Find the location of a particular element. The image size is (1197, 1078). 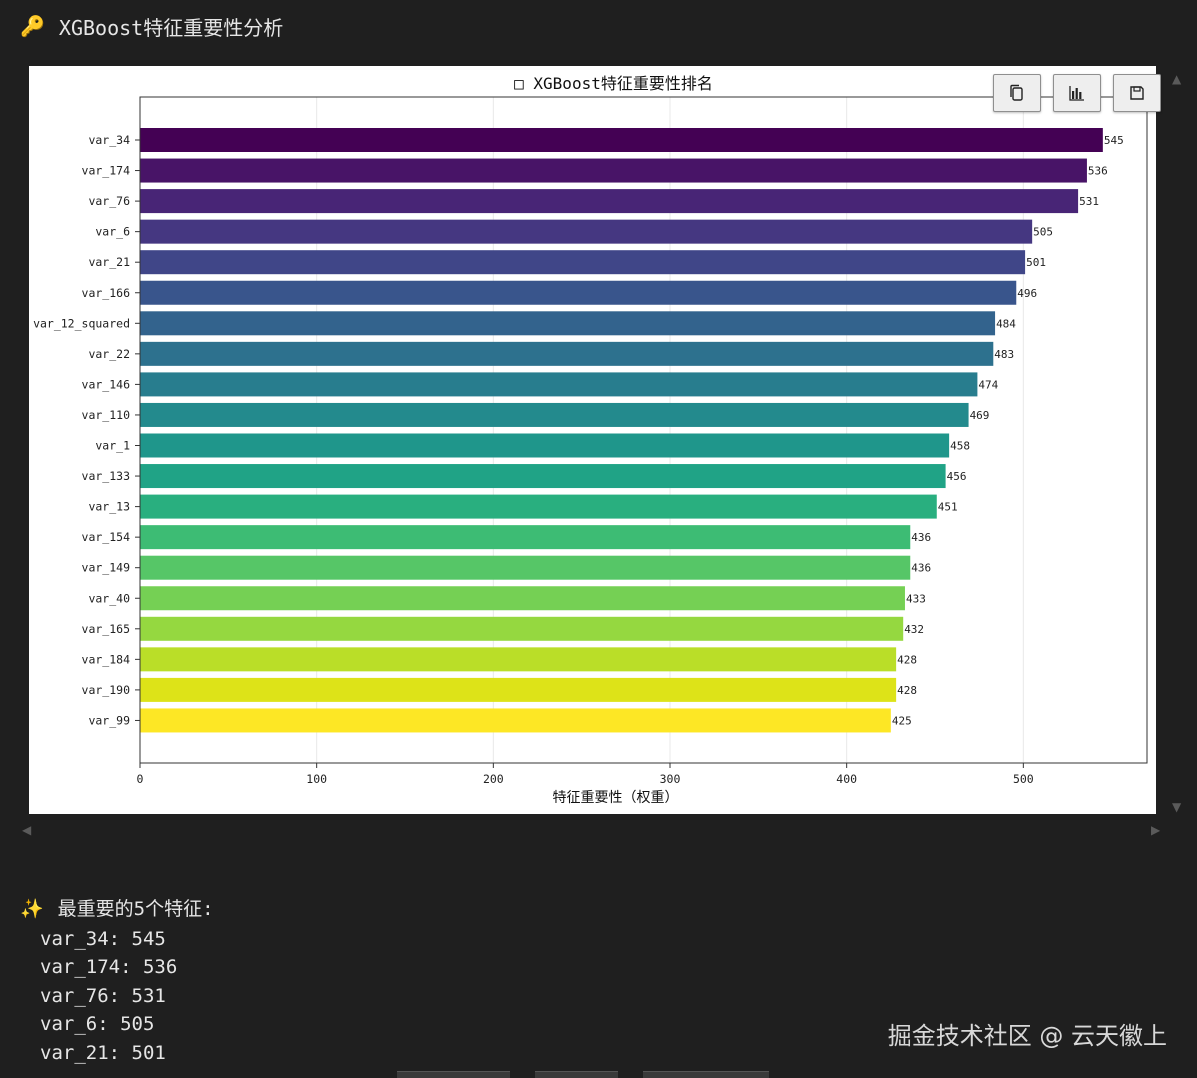

watermark: 掘金技术社区 @ 云天徽上 is located at coordinates (1027, 1036).